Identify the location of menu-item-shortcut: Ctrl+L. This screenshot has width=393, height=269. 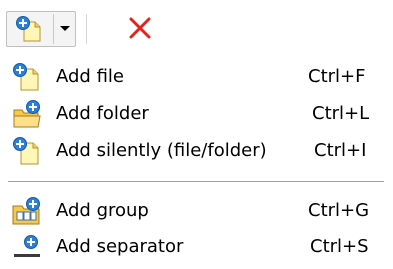
(341, 113).